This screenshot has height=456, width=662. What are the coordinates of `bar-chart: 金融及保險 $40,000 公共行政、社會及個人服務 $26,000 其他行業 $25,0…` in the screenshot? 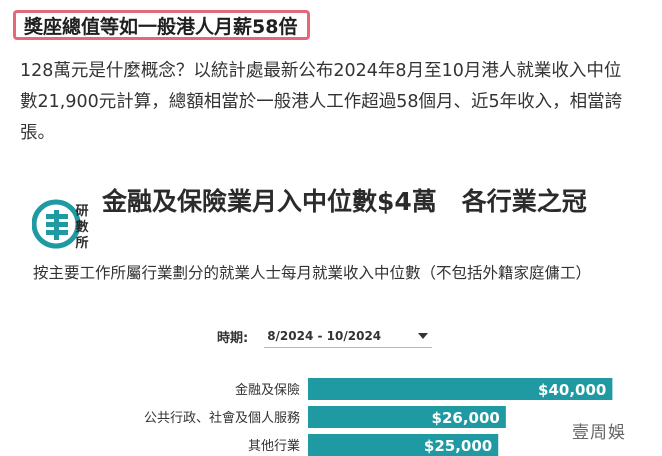 It's located at (378, 417).